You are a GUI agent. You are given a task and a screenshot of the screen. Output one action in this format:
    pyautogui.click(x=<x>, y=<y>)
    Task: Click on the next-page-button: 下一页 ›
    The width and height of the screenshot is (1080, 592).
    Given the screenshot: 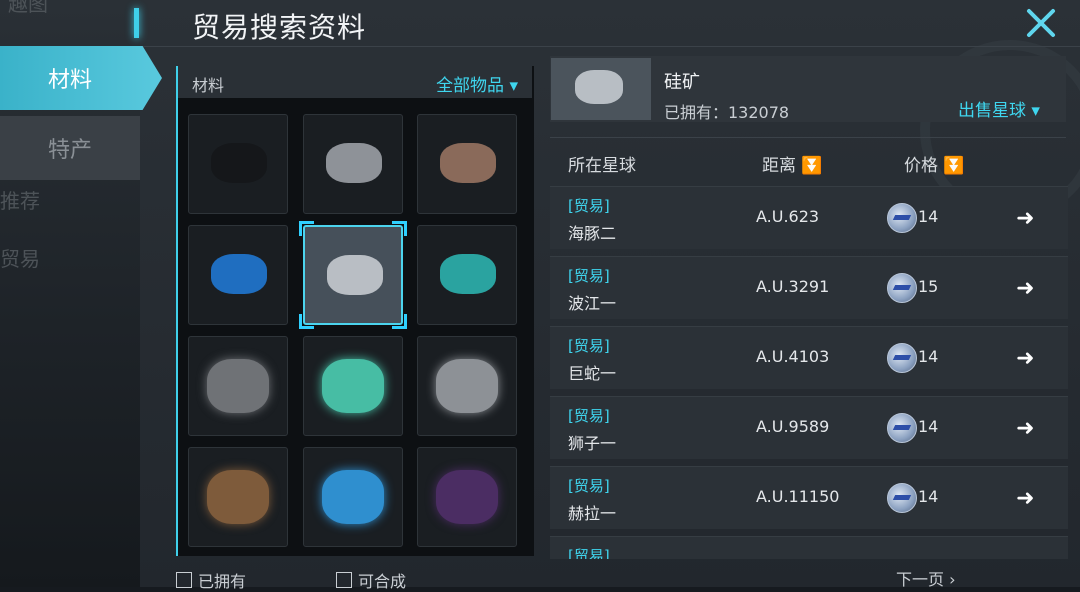 What is the action you would take?
    pyautogui.click(x=926, y=578)
    